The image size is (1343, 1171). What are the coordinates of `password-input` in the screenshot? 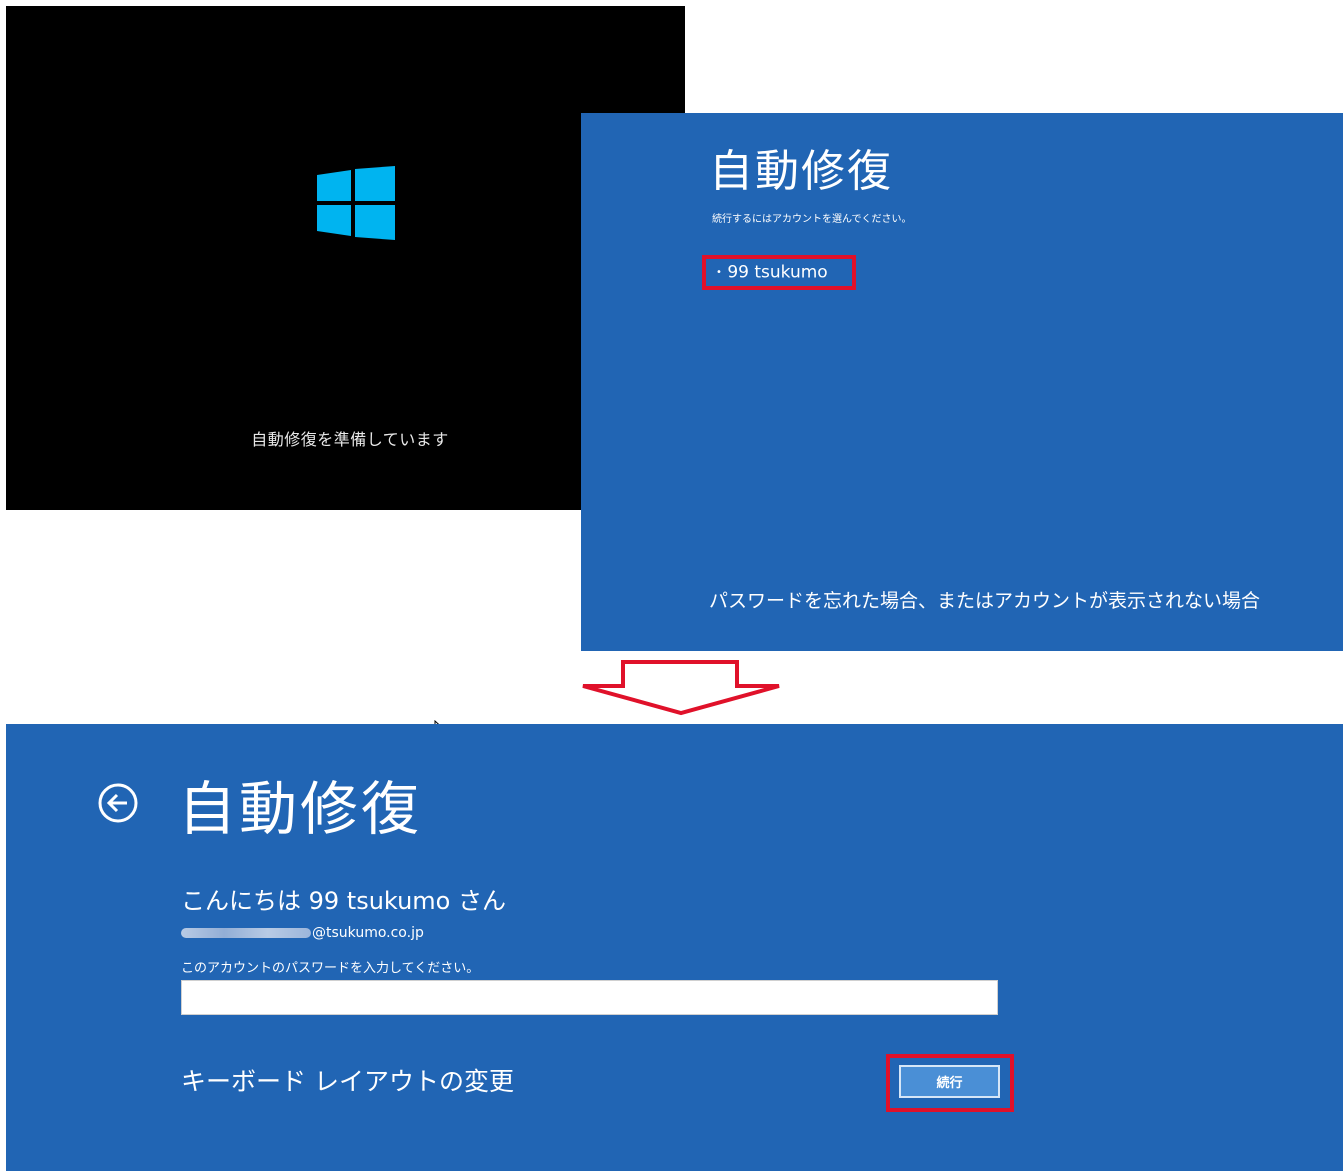 It's located at (589, 997).